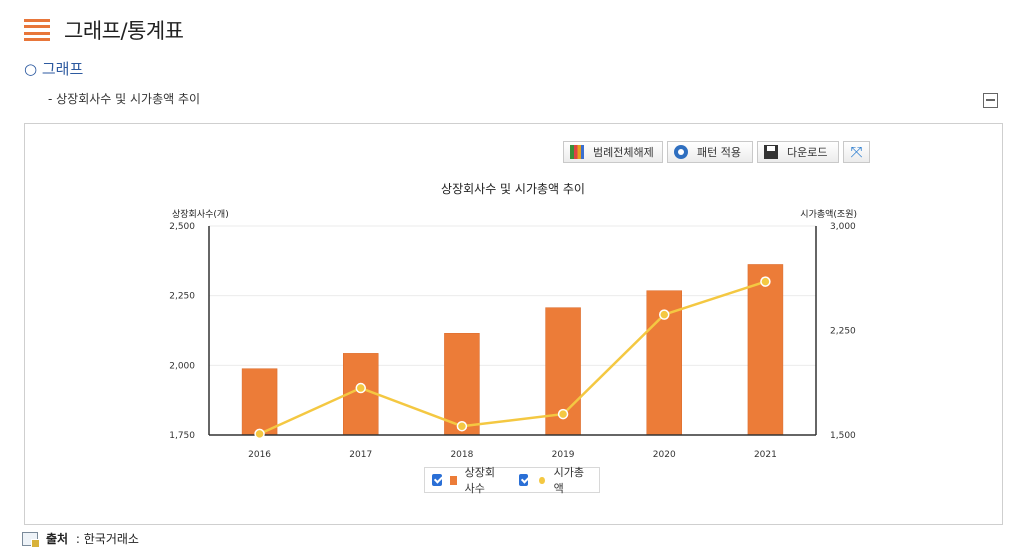 Image resolution: width=1024 pixels, height=557 pixels. What do you see at coordinates (461, 455) in the screenshot?
I see `x-tick-label: 2018` at bounding box center [461, 455].